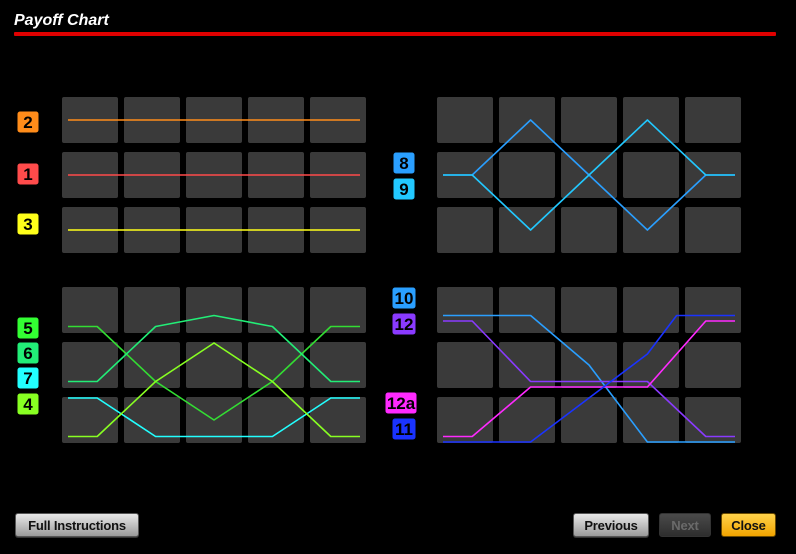  I want to click on player-badge-label: 4, so click(28, 404).